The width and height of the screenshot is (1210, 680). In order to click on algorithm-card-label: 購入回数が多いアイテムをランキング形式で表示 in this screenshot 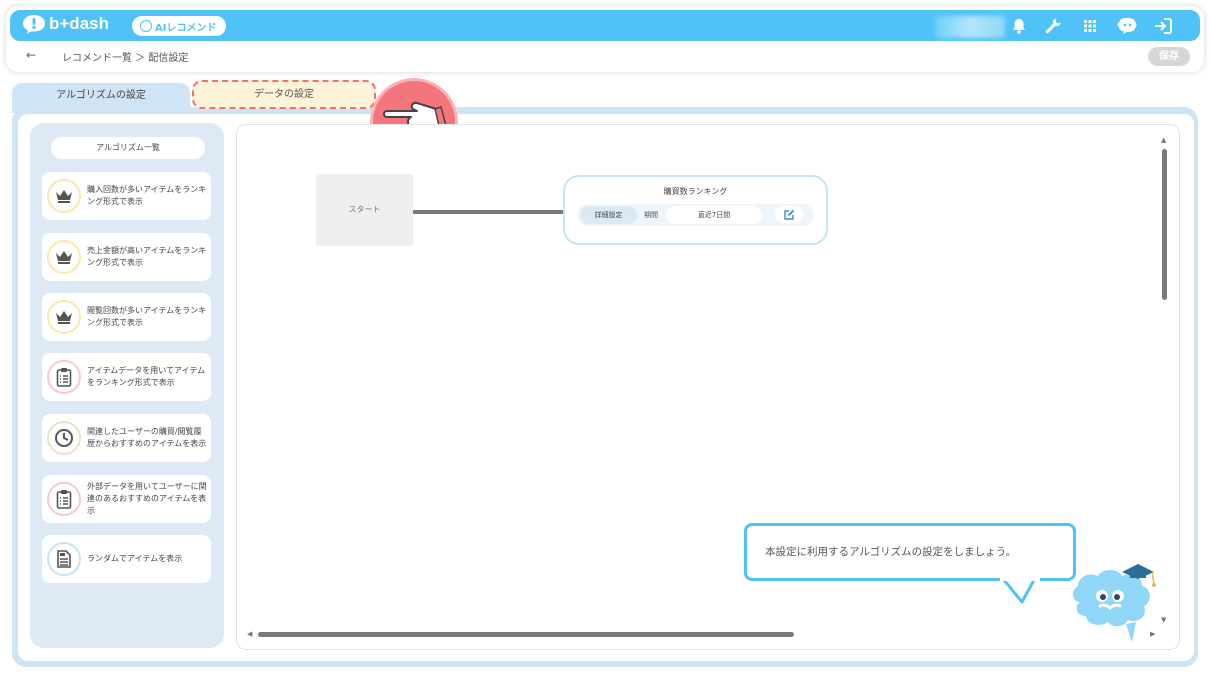, I will do `click(147, 195)`.